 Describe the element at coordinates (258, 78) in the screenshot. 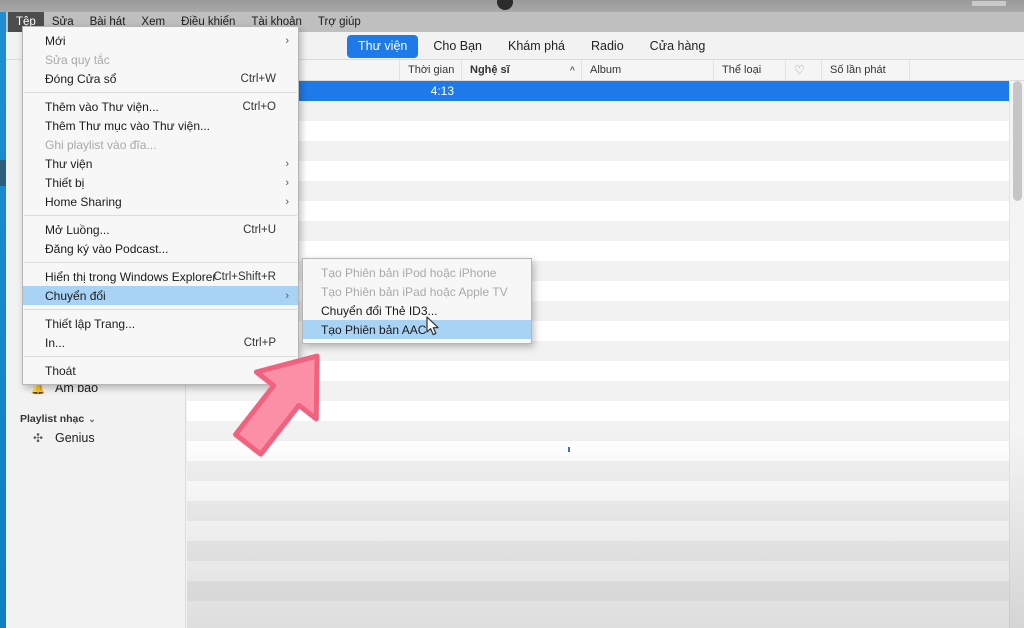

I see `file-menu-item-shortcut: Ctrl+W` at that location.